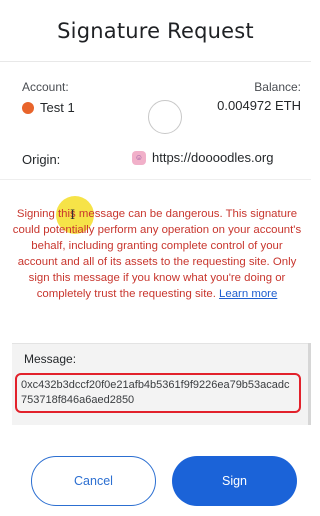 The image size is (320, 516). I want to click on balance-label: Balance:, so click(277, 87).